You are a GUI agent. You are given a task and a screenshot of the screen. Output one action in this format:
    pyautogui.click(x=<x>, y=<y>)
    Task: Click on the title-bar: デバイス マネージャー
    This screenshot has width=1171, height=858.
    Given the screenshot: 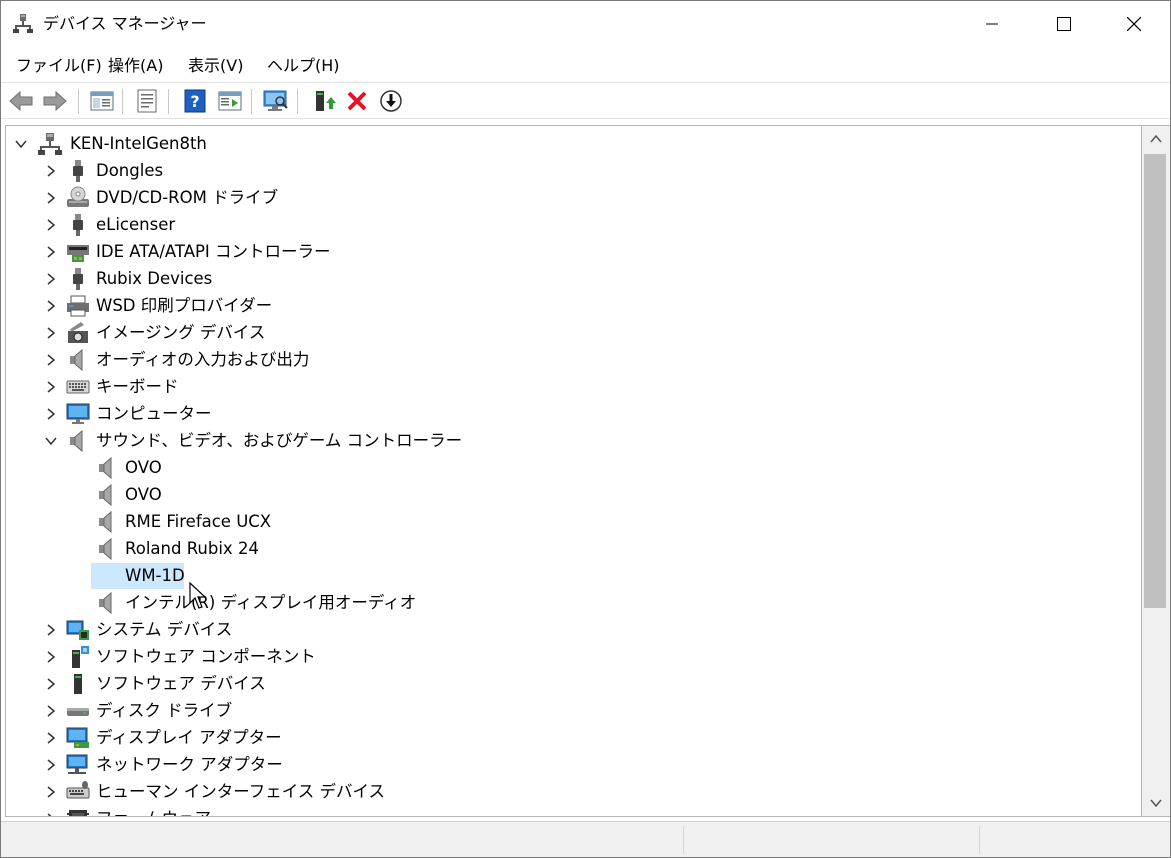 What is the action you would take?
    pyautogui.click(x=585, y=24)
    